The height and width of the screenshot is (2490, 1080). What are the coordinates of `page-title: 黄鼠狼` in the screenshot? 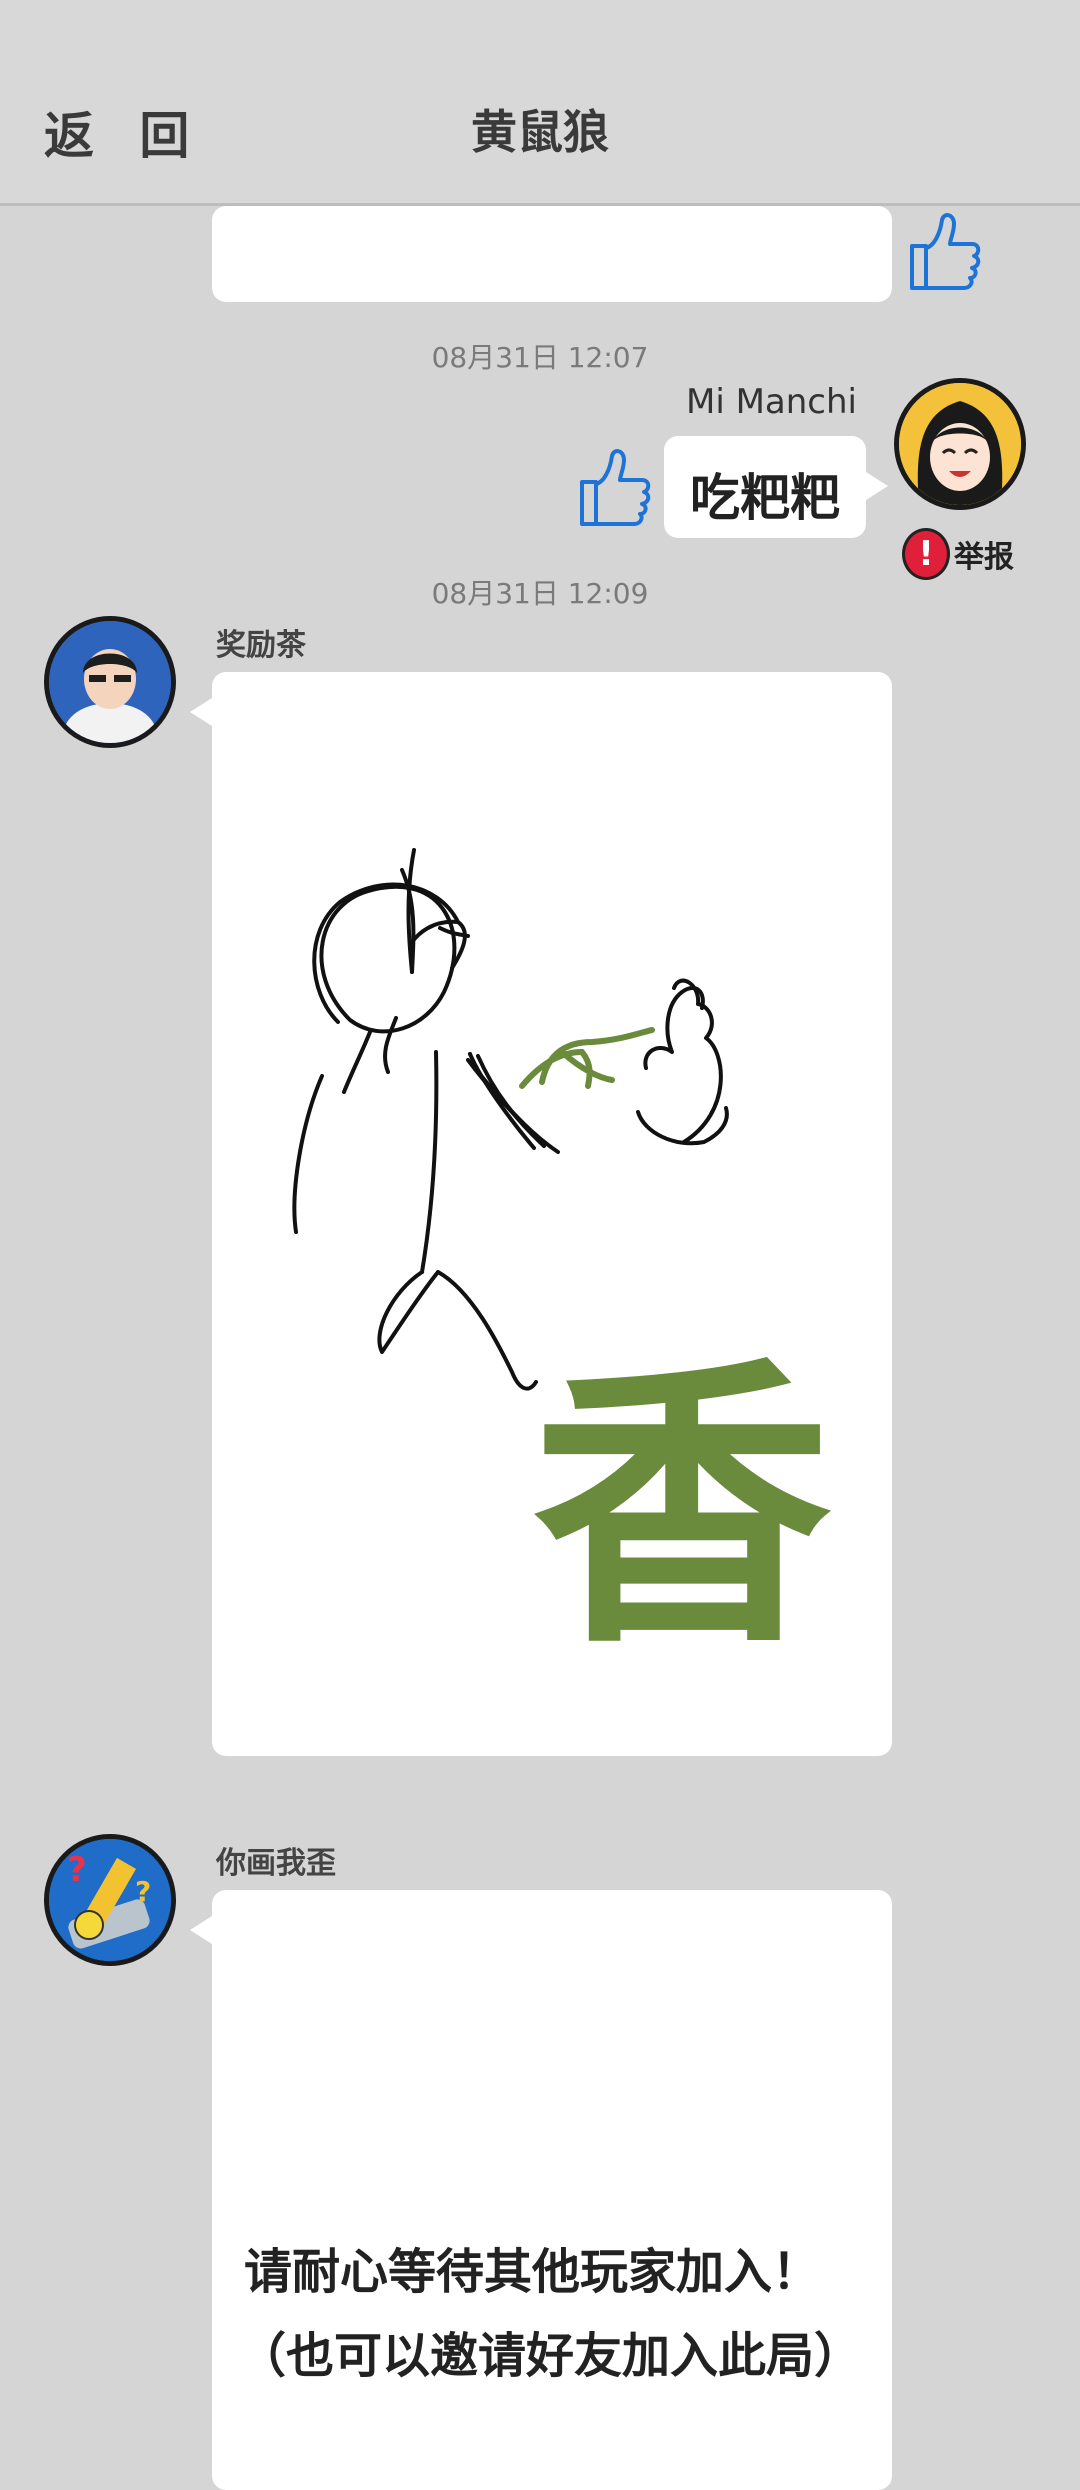 It's located at (540, 132).